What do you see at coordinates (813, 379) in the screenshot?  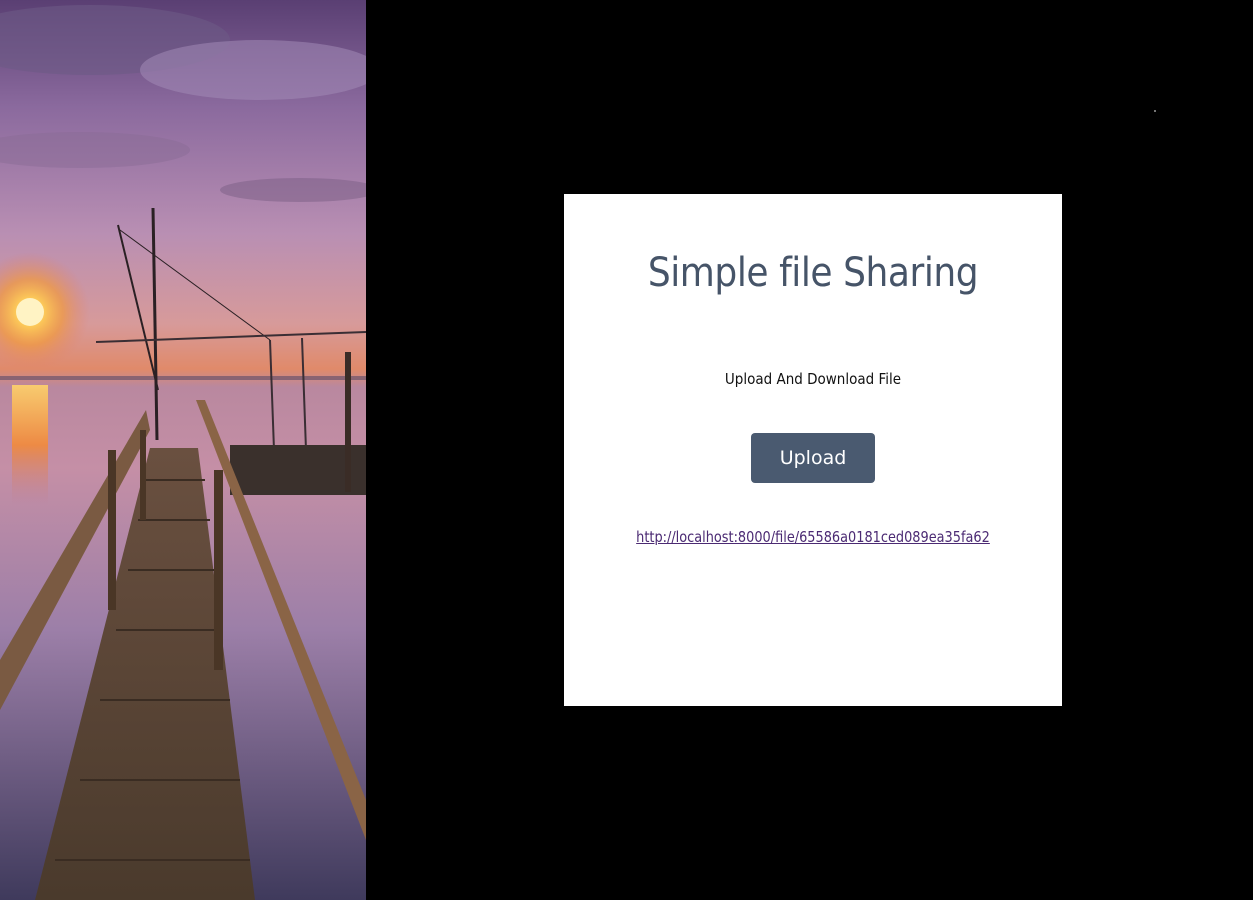 I see `page-subtitle: Upload And Download File` at bounding box center [813, 379].